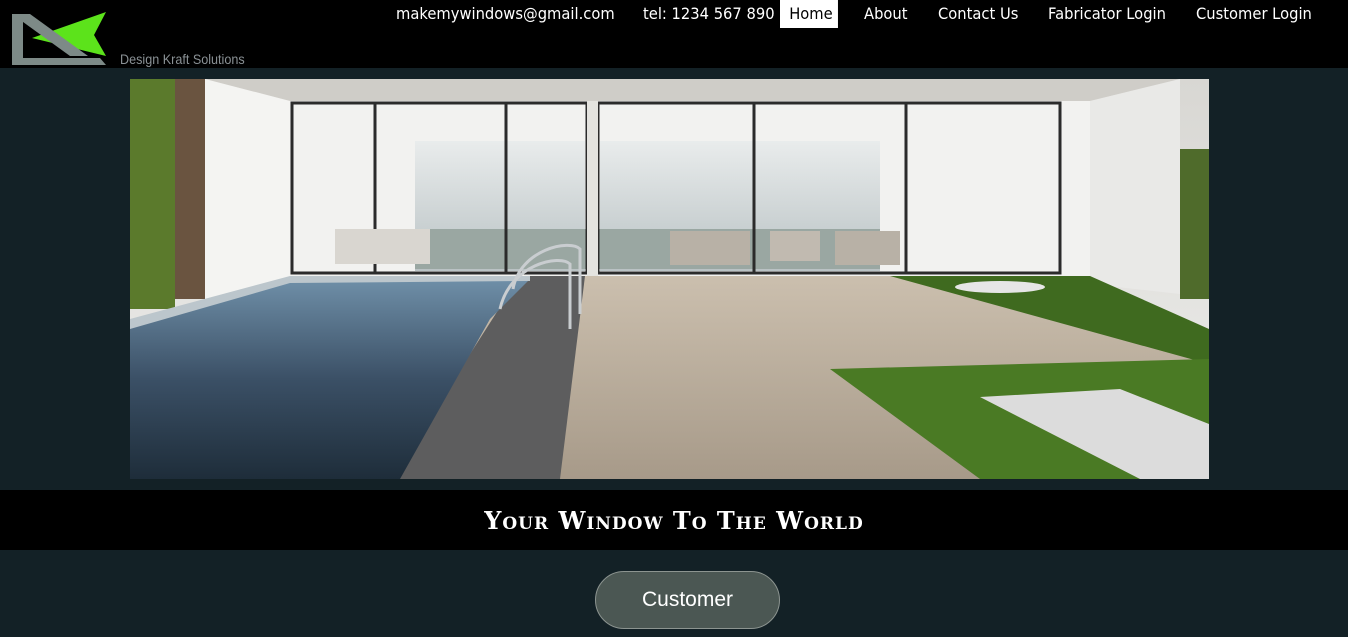  Describe the element at coordinates (1107, 14) in the screenshot. I see `nav-fabricator-login: Fabricator Login` at that location.